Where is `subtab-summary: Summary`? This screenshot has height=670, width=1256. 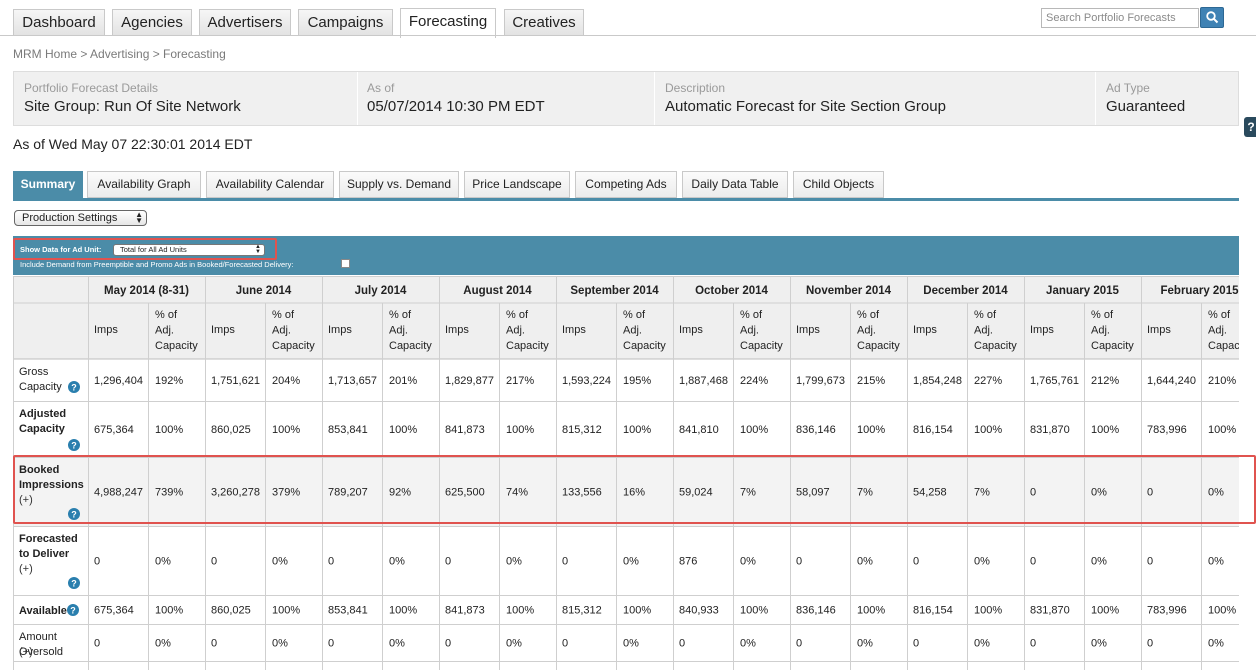 subtab-summary: Summary is located at coordinates (48, 185).